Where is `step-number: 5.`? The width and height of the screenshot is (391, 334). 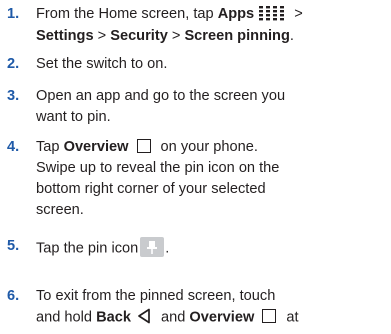
step-number: 5. is located at coordinates (13, 246).